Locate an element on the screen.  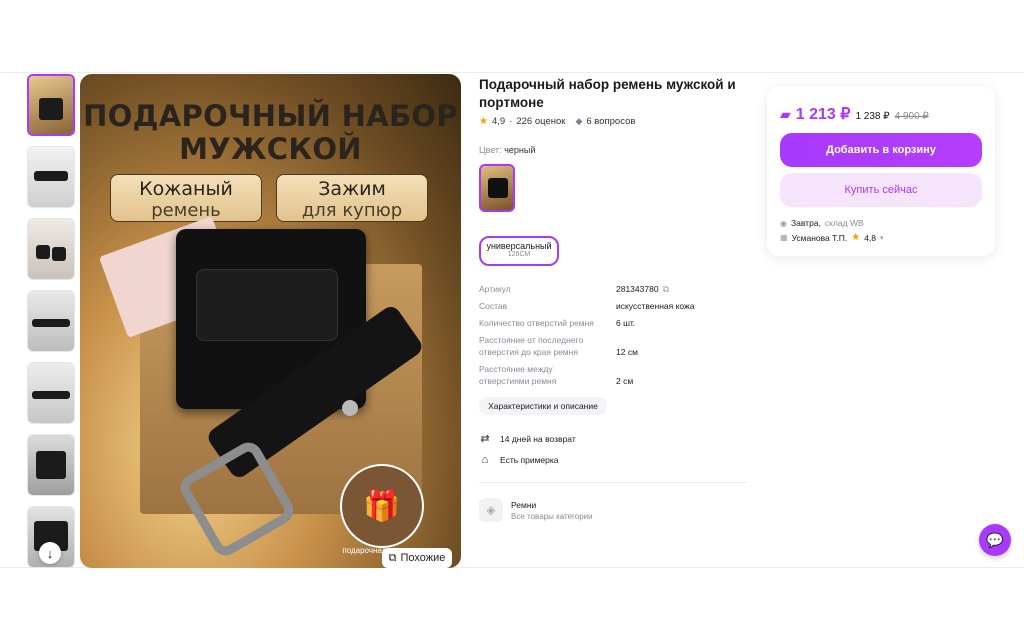
category-icon: ◈ is located at coordinates (491, 510).